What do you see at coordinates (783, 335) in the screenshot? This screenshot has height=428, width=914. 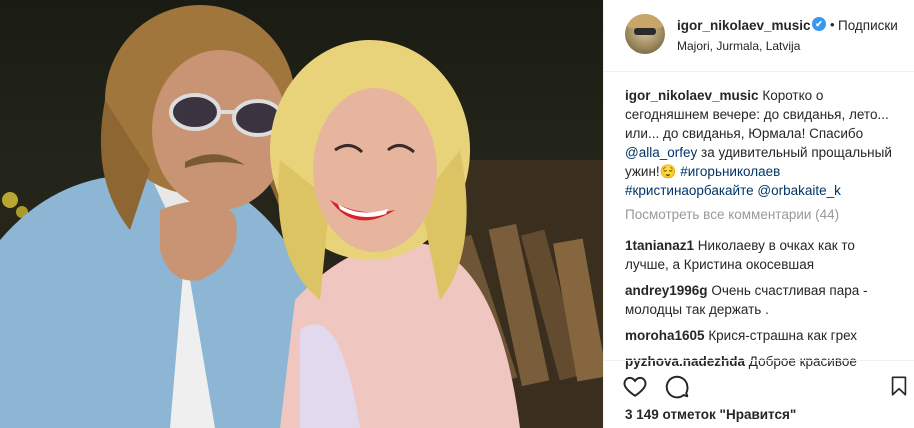 I see `comment-text: Крися-страшна как грех` at bounding box center [783, 335].